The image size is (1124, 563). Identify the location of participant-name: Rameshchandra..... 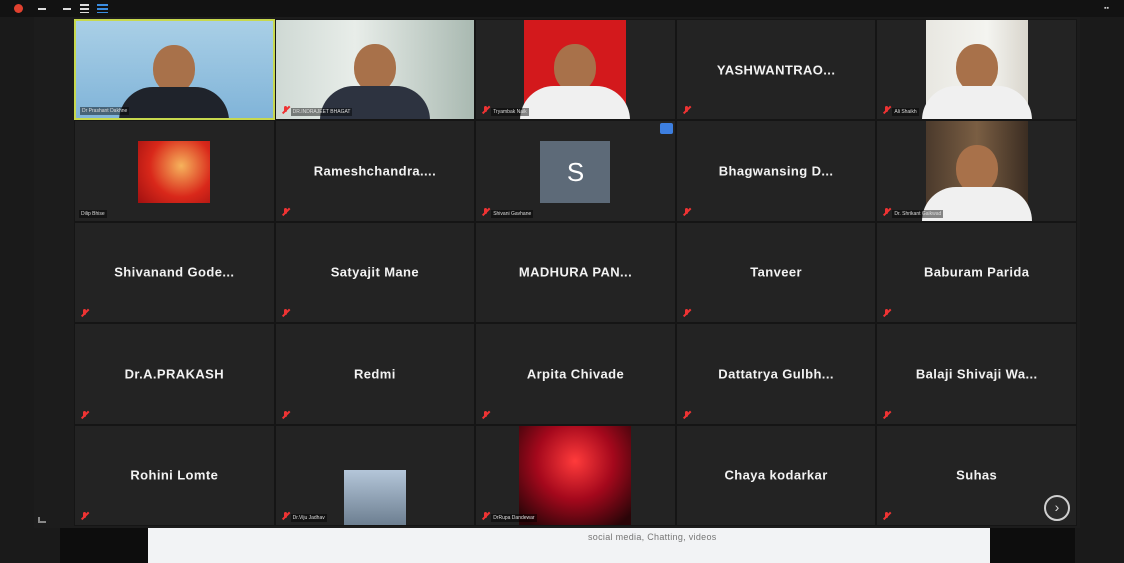
(375, 171).